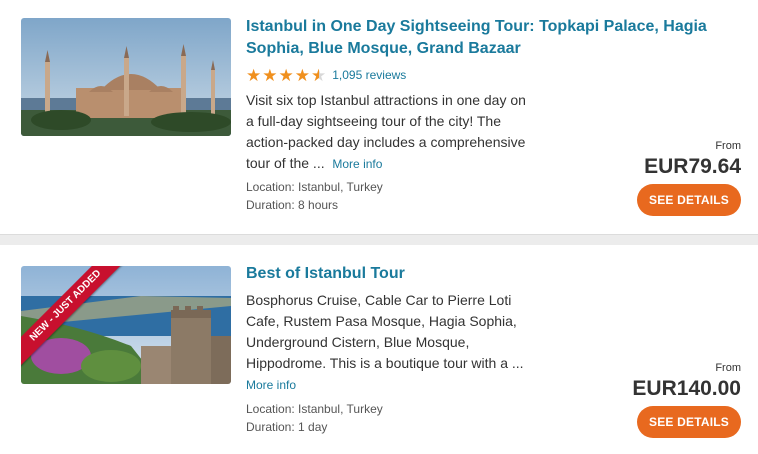 The height and width of the screenshot is (454, 758). I want to click on star-rating: ★ ★ ★ ★ ★, so click(286, 75).